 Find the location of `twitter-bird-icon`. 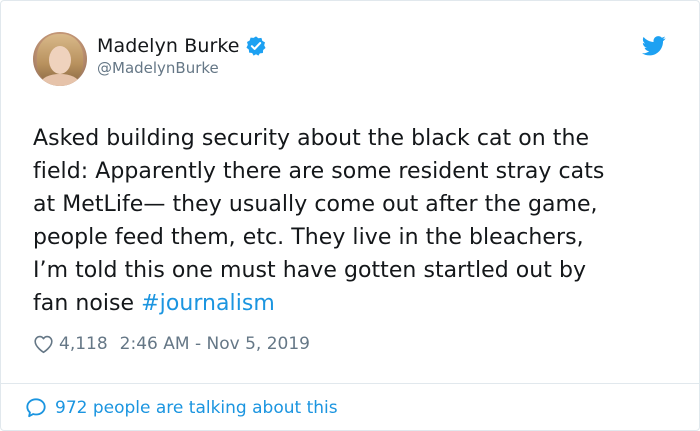

twitter-bird-icon is located at coordinates (653, 46).